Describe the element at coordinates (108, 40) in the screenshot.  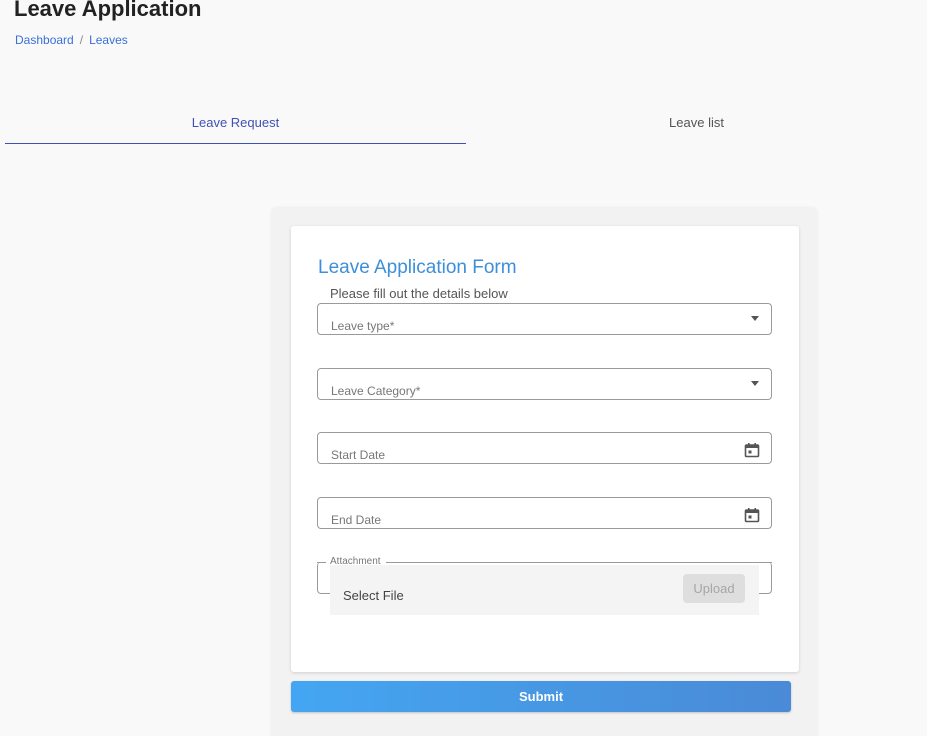
I see `breadcrumb-leaves-link: Leaves` at that location.